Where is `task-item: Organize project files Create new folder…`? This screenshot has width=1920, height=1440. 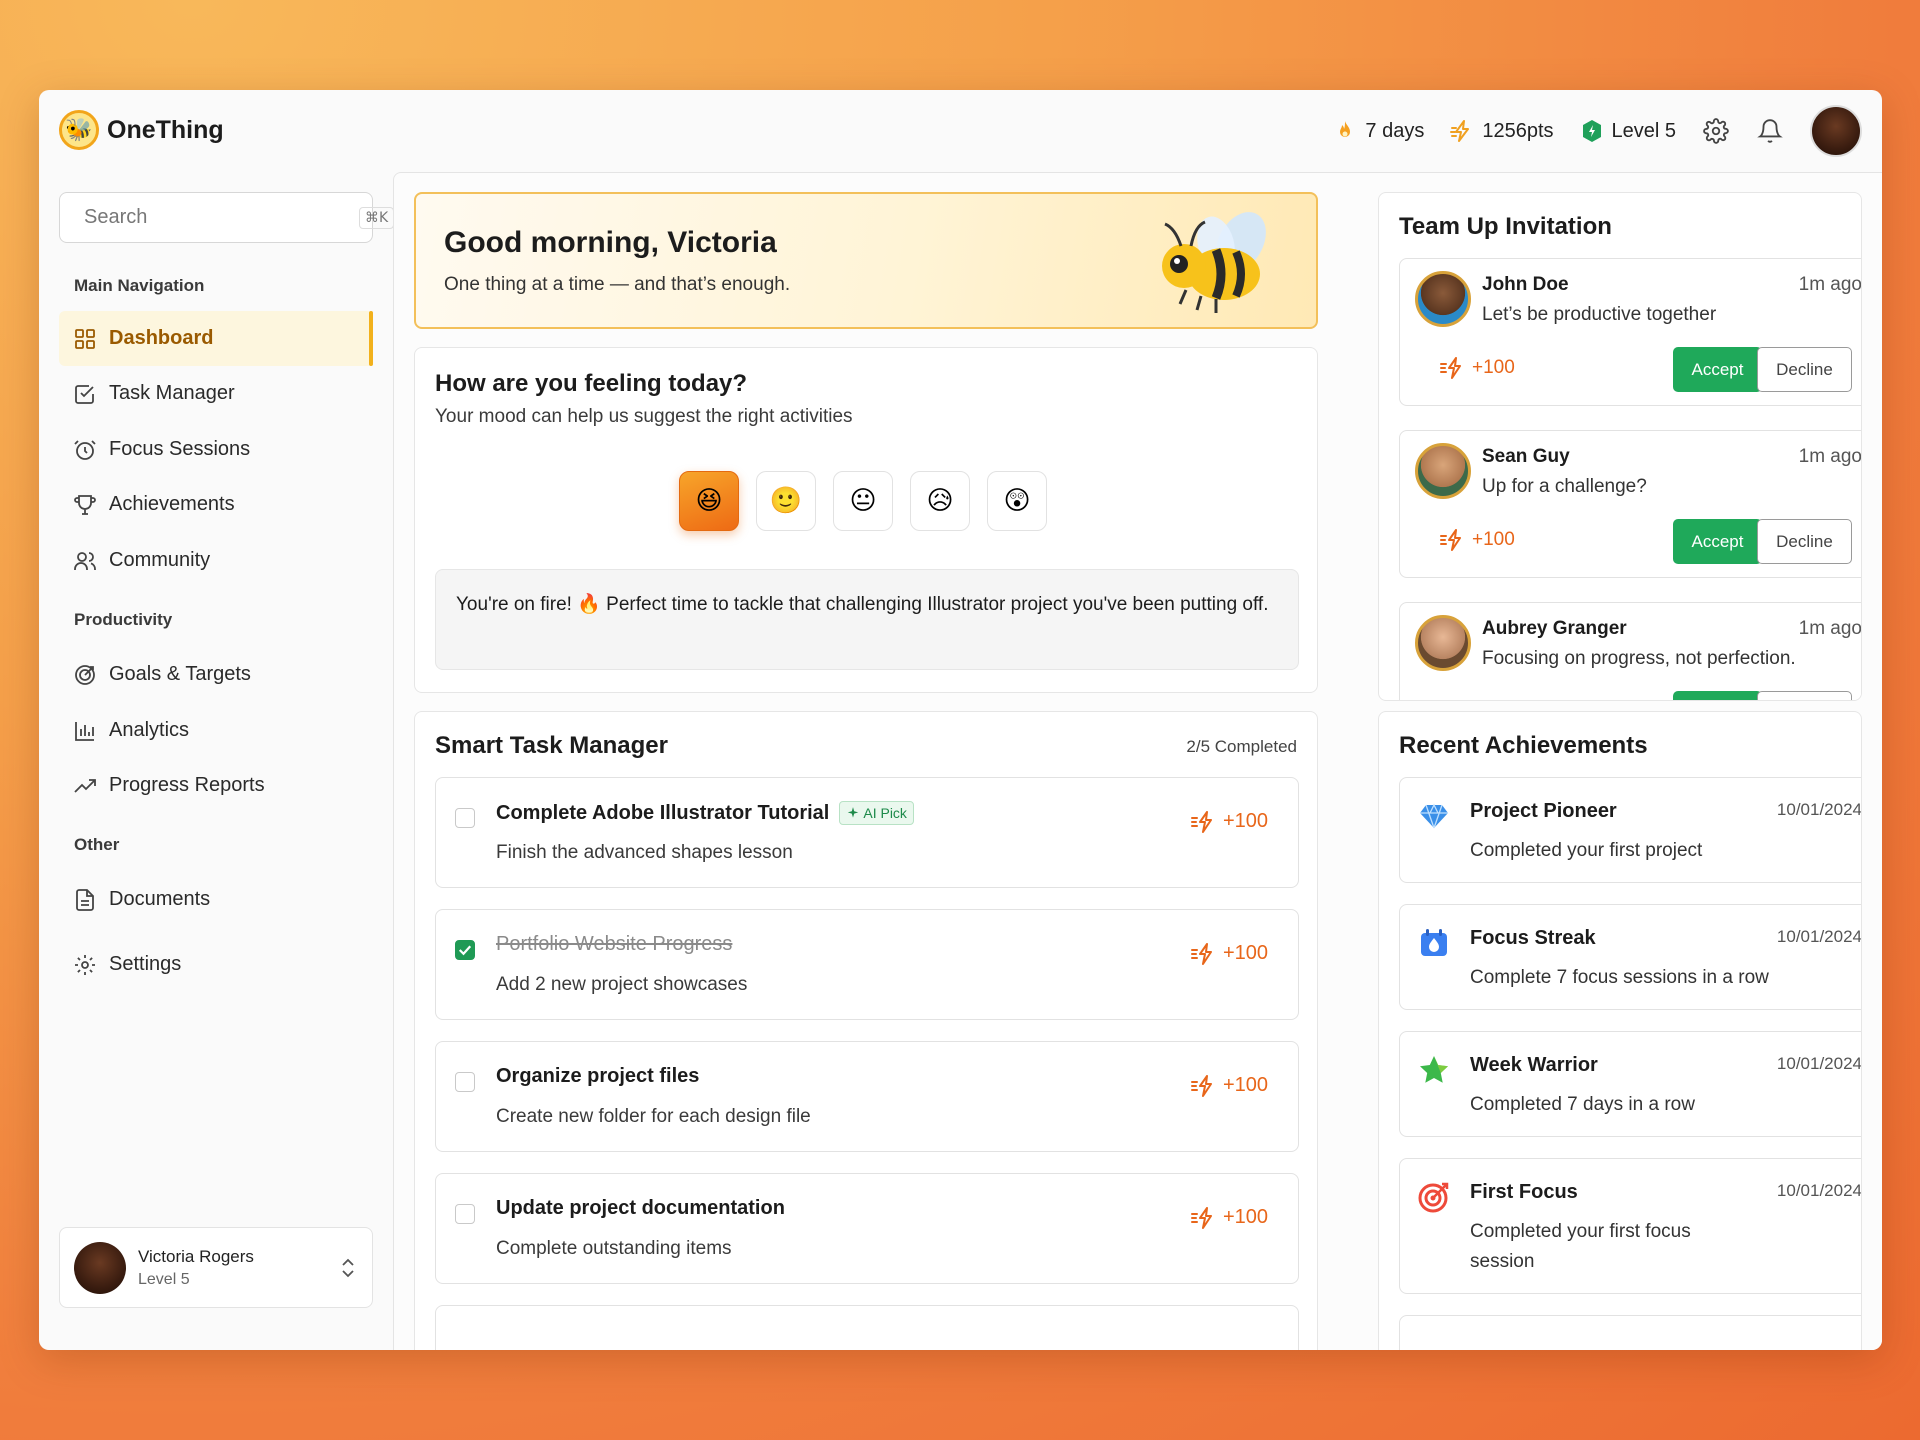
task-item: Organize project files Create new folder… is located at coordinates (867, 1096).